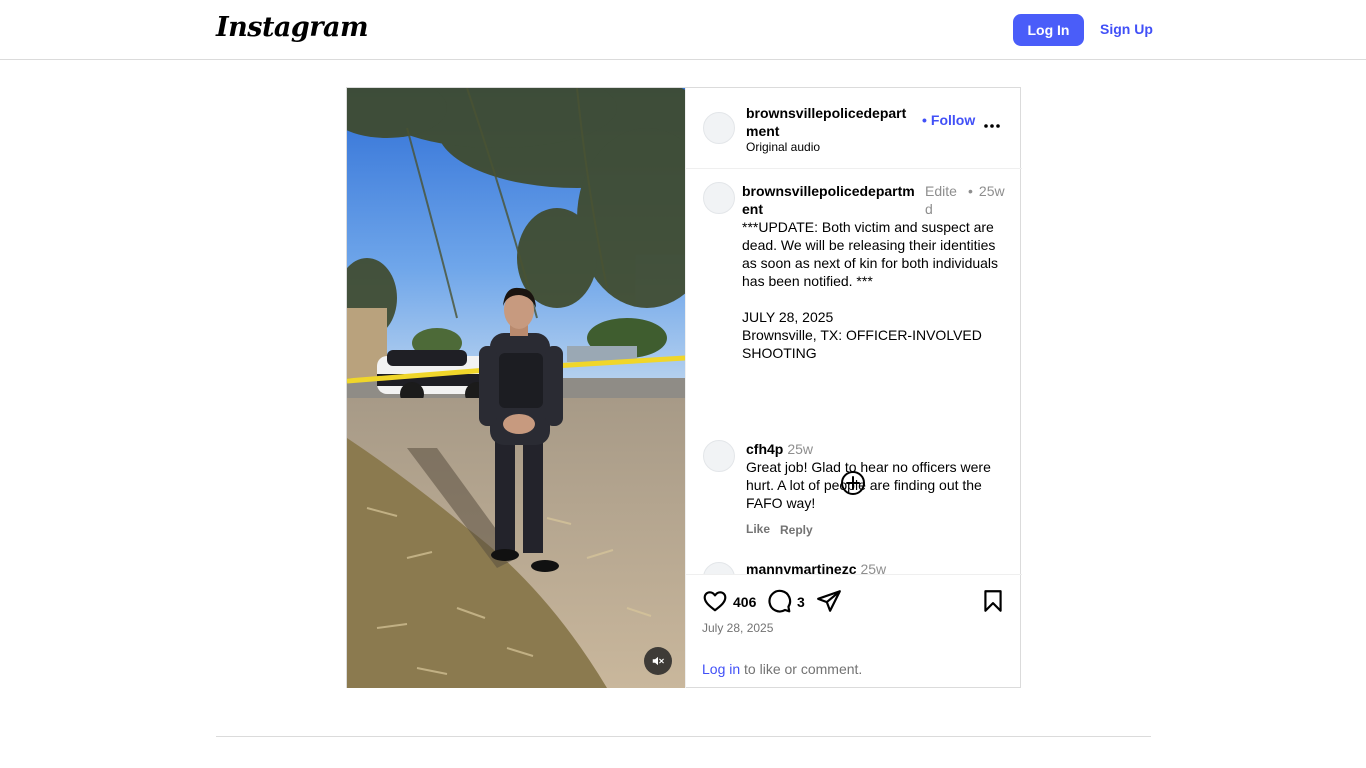  What do you see at coordinates (758, 529) in the screenshot?
I see `comment-like-button: Like` at bounding box center [758, 529].